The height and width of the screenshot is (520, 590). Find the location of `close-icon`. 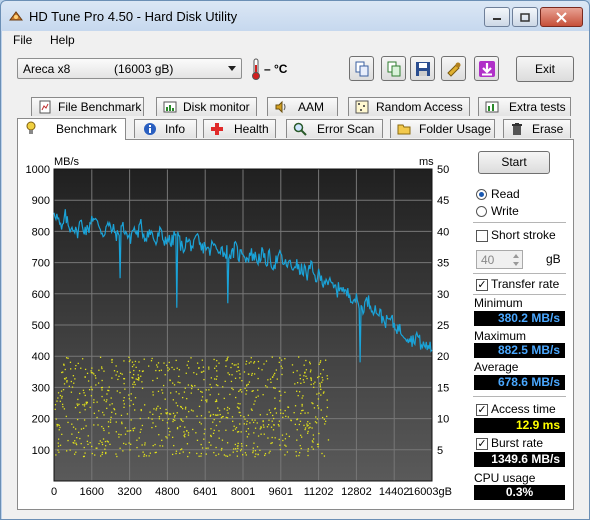

close-icon is located at coordinates (561, 17).